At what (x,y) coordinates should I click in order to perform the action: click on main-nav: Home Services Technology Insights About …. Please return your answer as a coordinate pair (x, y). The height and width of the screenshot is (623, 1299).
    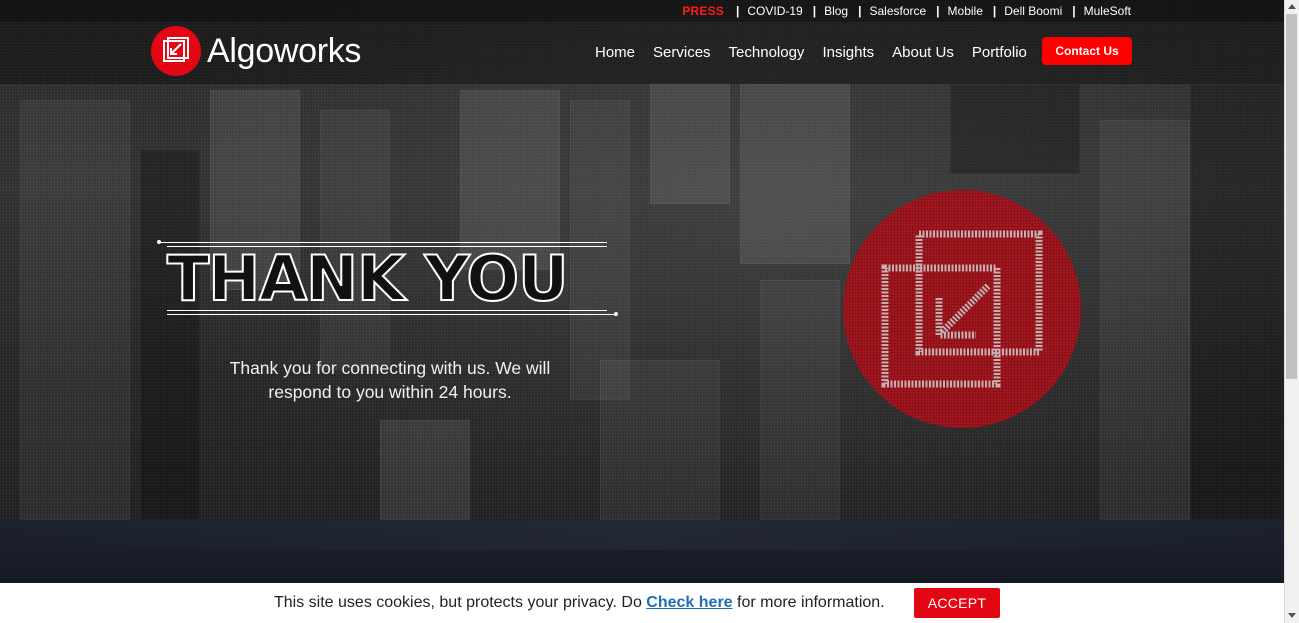
    Looking at the image, I should click on (820, 52).